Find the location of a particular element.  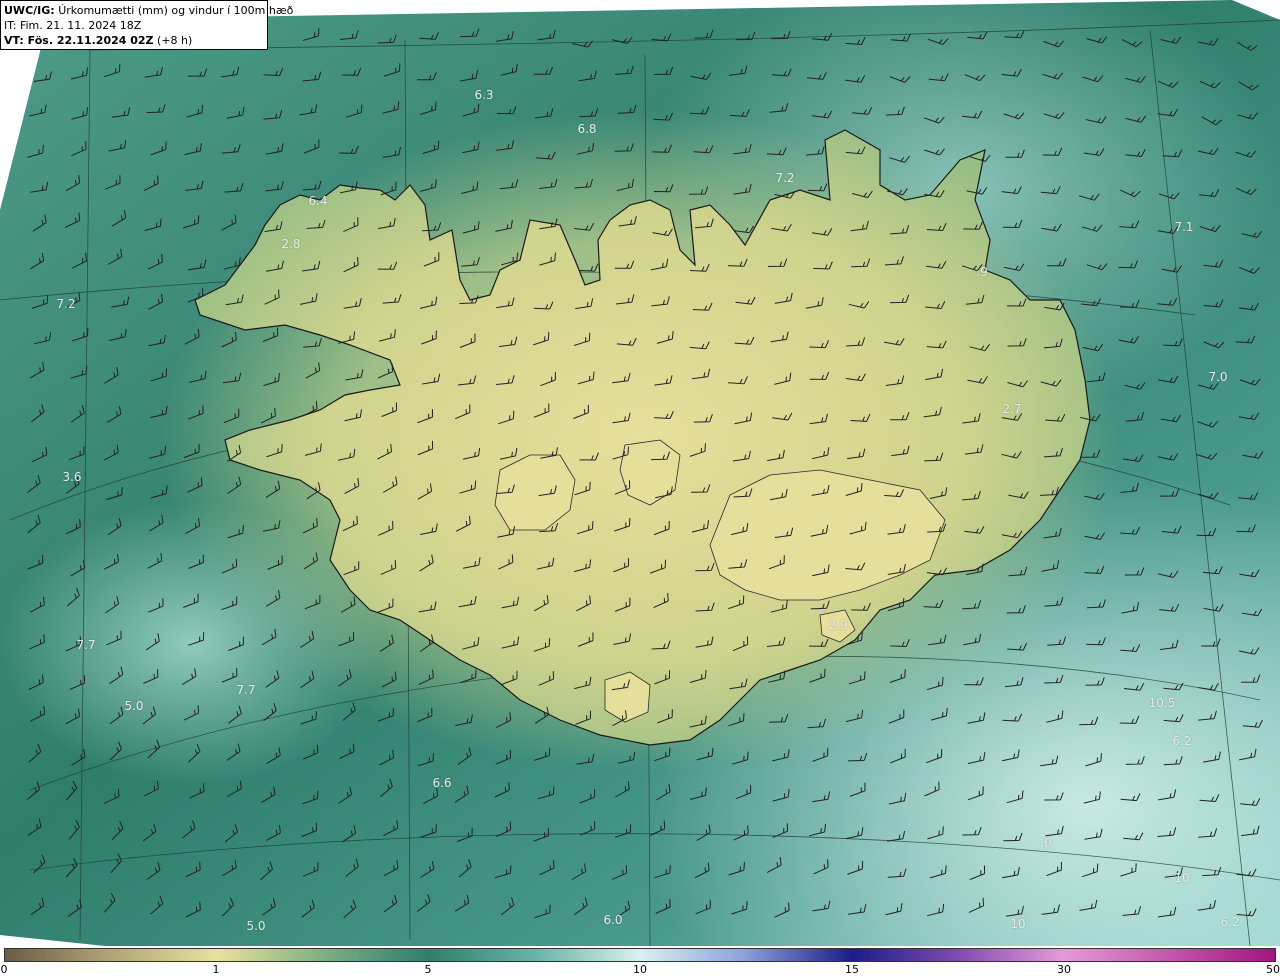

colorbar-tick-label: 30 is located at coordinates (1063, 969).